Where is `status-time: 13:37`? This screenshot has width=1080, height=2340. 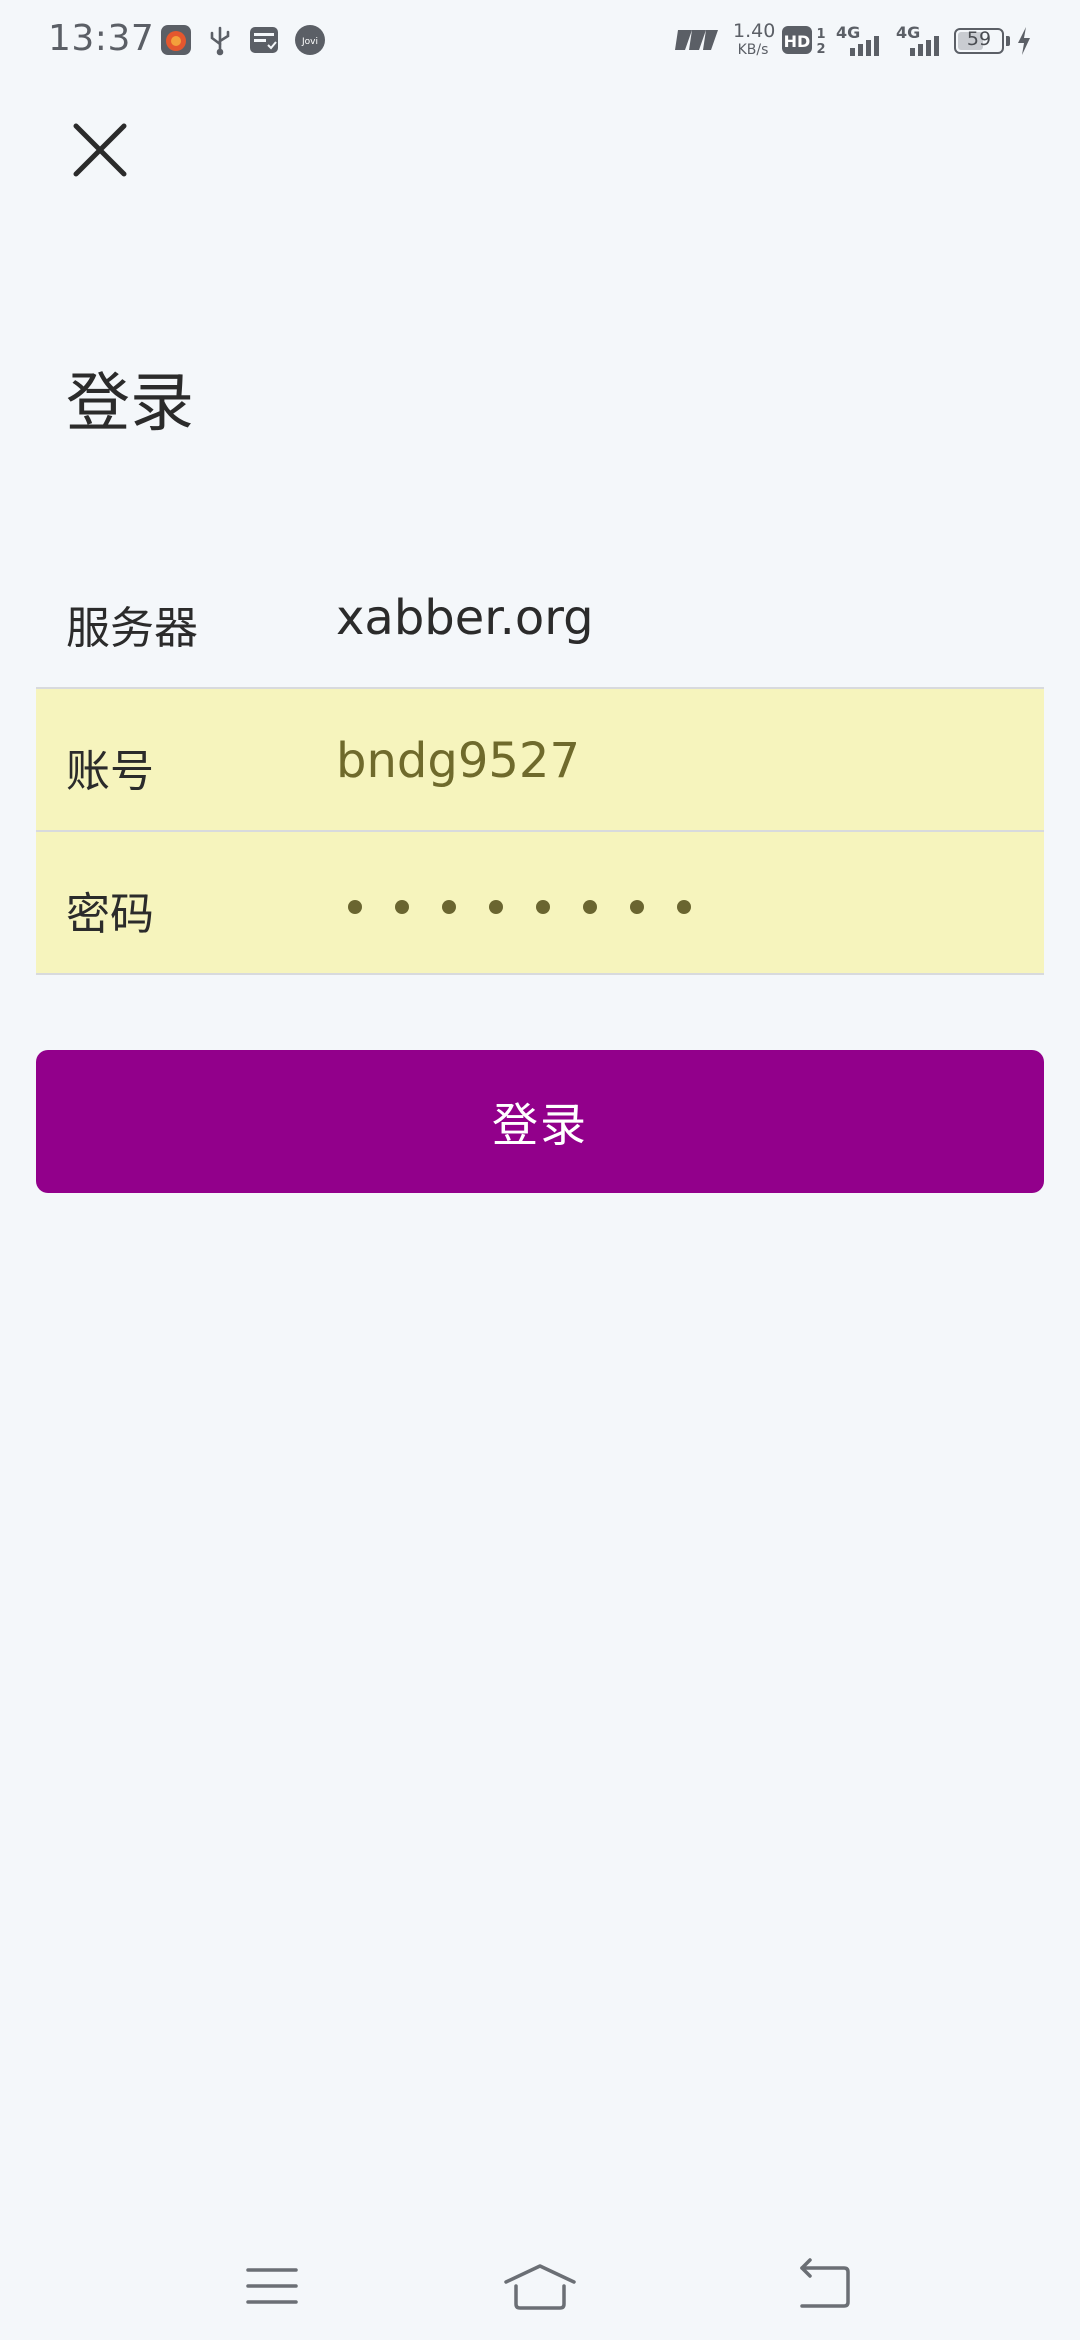 status-time: 13:37 is located at coordinates (101, 38).